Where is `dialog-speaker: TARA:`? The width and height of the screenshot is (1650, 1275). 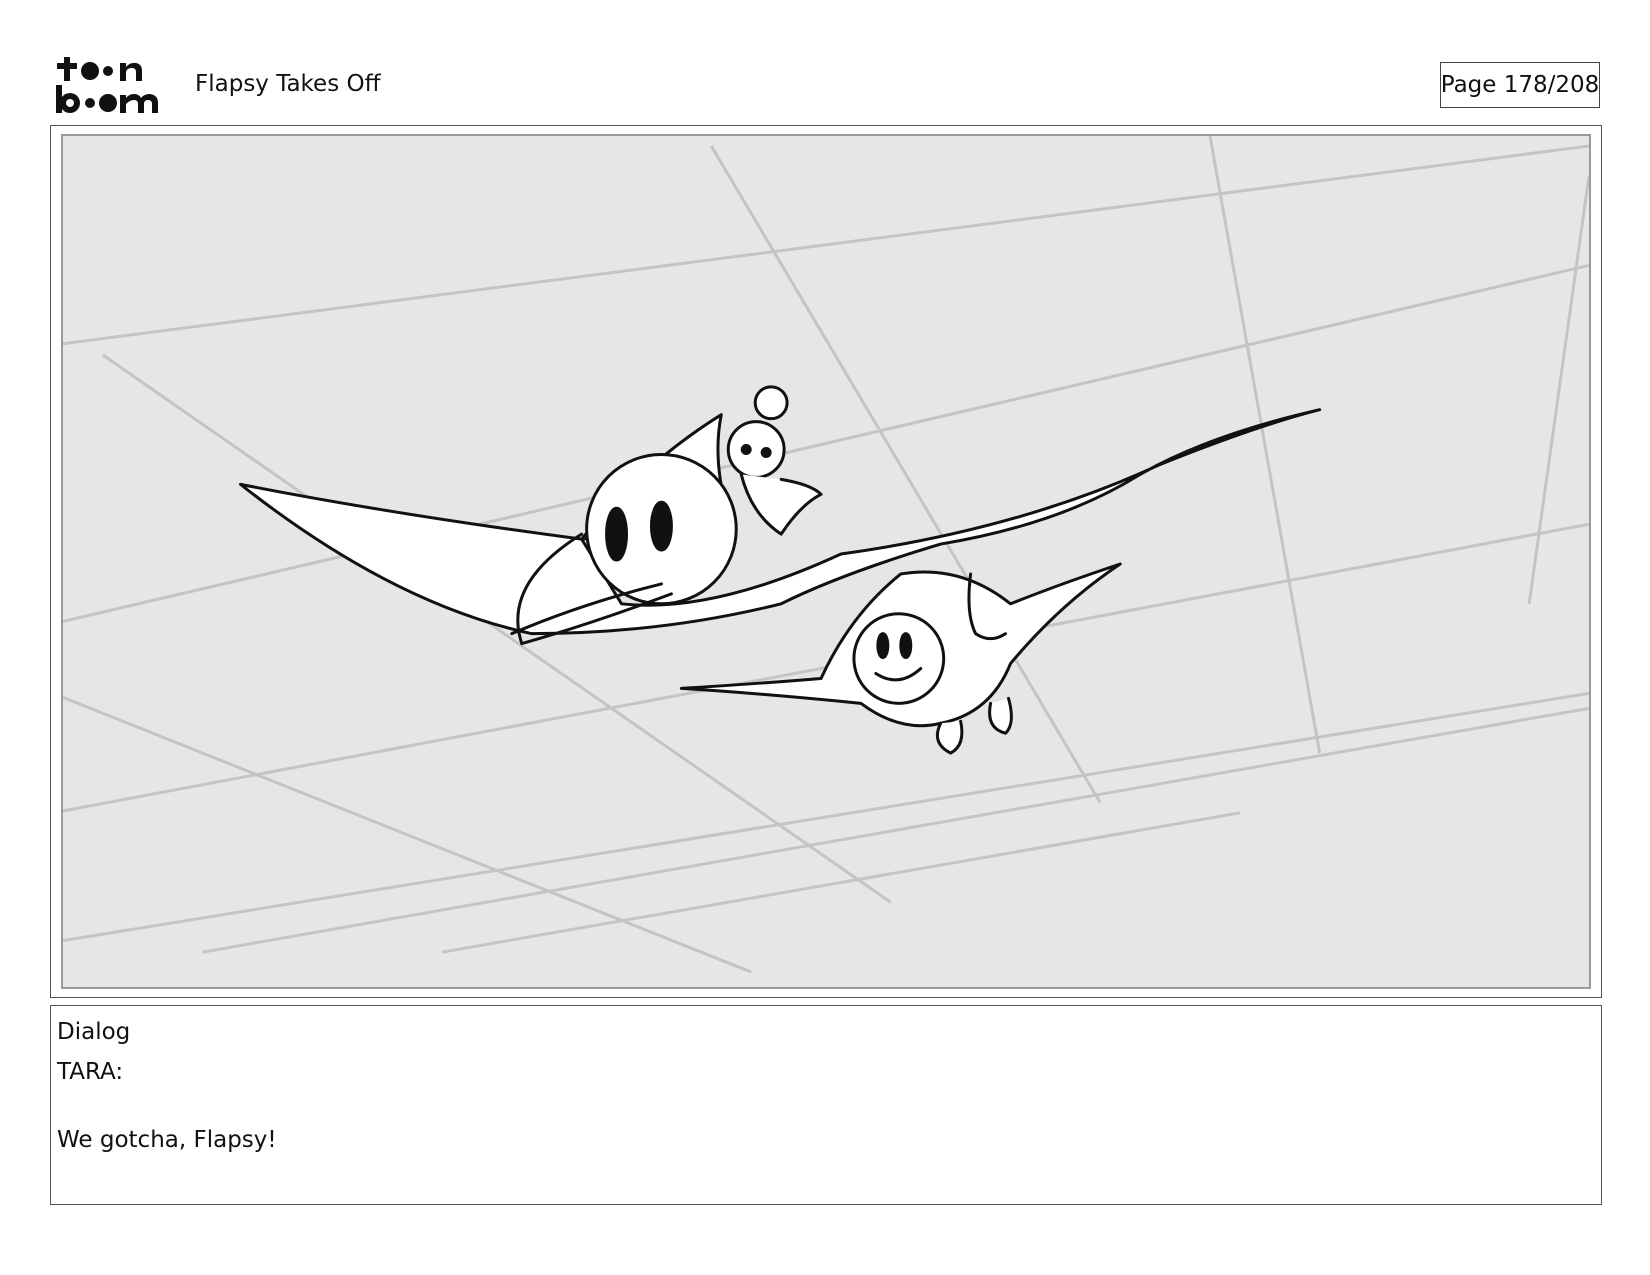 dialog-speaker: TARA: is located at coordinates (90, 1072).